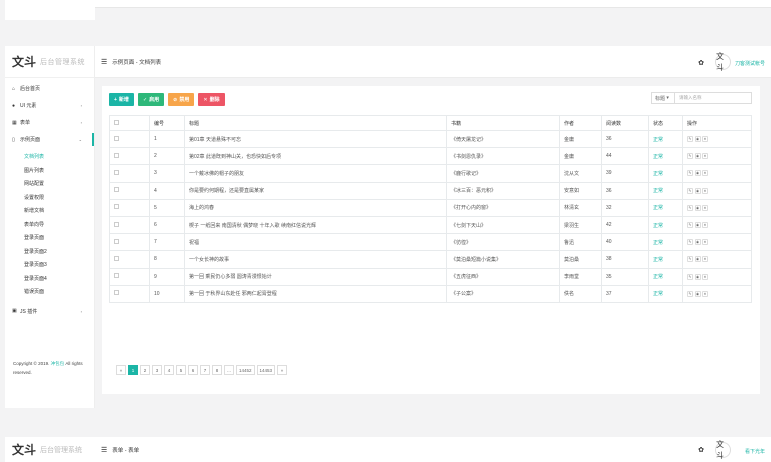 The width and height of the screenshot is (771, 462). What do you see at coordinates (49, 171) in the screenshot?
I see `sidebar-subitem-image-list: 图片列表` at bounding box center [49, 171].